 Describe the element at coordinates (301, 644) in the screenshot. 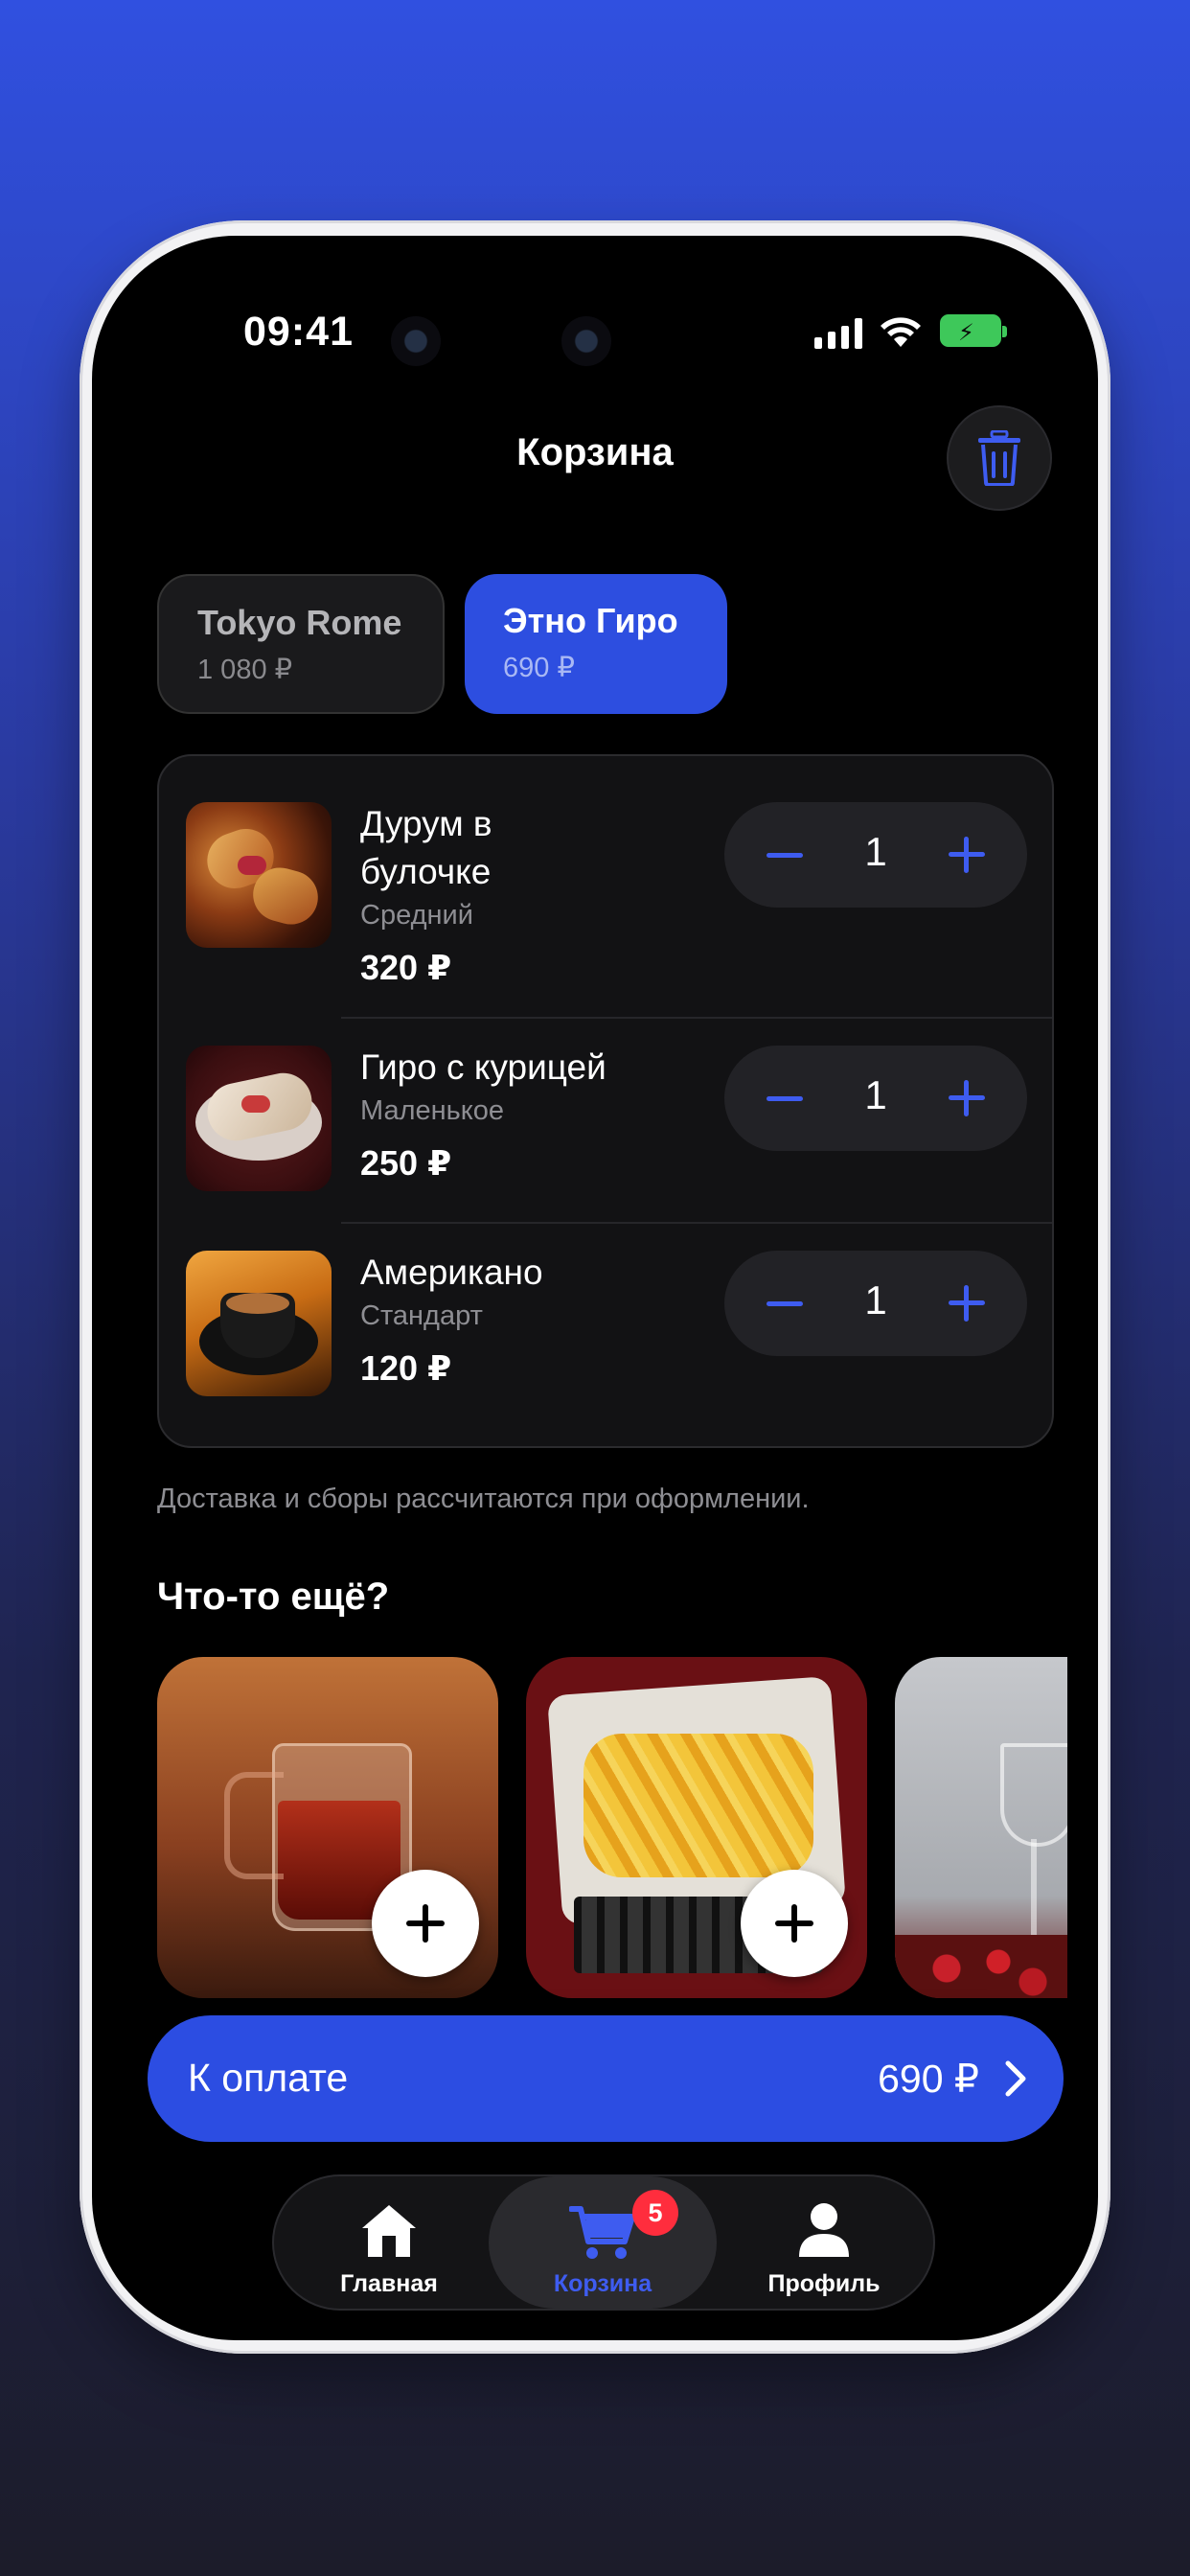

I see `restaurant-tab-tokyo-rome: Tokyo Rome 1 080 ₽` at that location.